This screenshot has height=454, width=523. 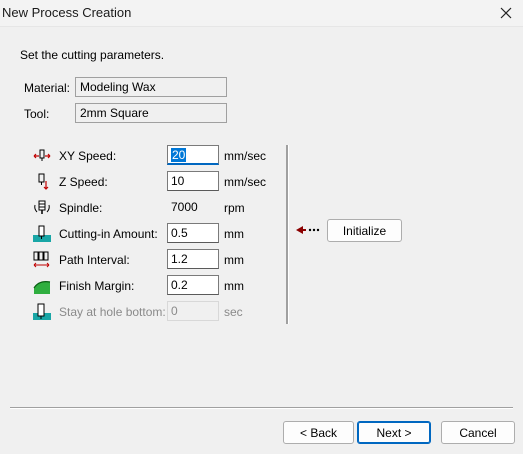 What do you see at coordinates (234, 260) in the screenshot?
I see `path-interval-unit: mm` at bounding box center [234, 260].